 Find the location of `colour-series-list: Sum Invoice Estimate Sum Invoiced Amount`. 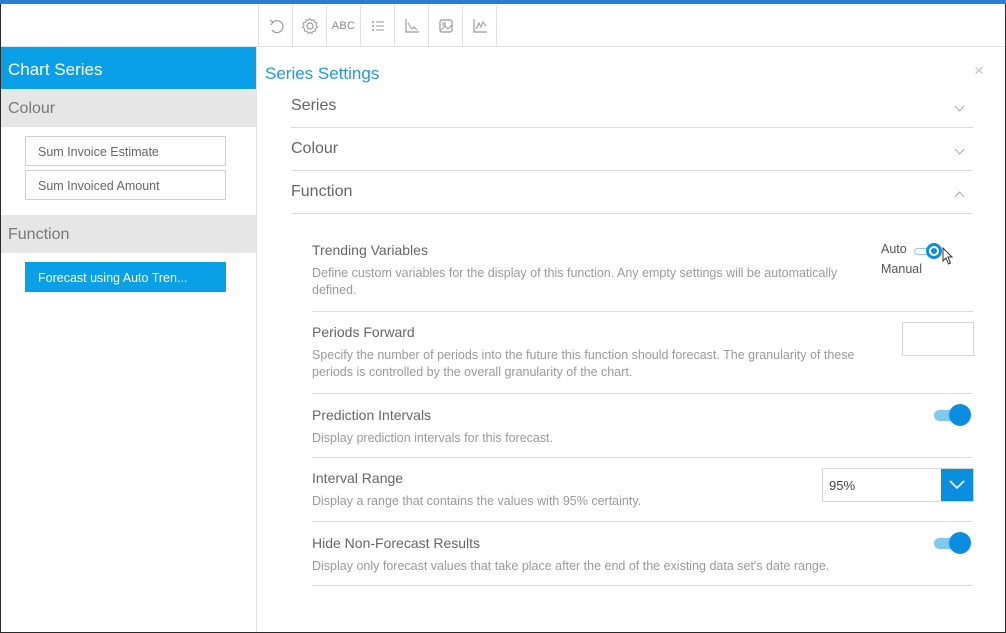

colour-series-list: Sum Invoice Estimate Sum Invoiced Amount is located at coordinates (128, 171).